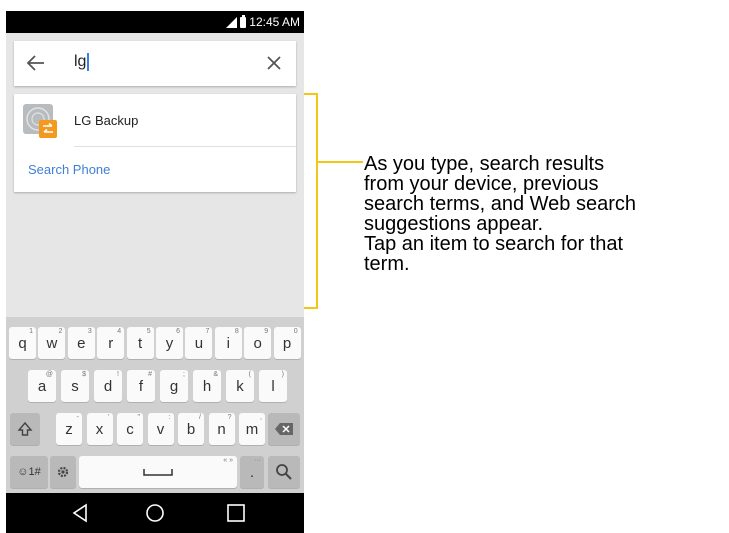 The width and height of the screenshot is (729, 533). I want to click on key-b: / b, so click(191, 429).